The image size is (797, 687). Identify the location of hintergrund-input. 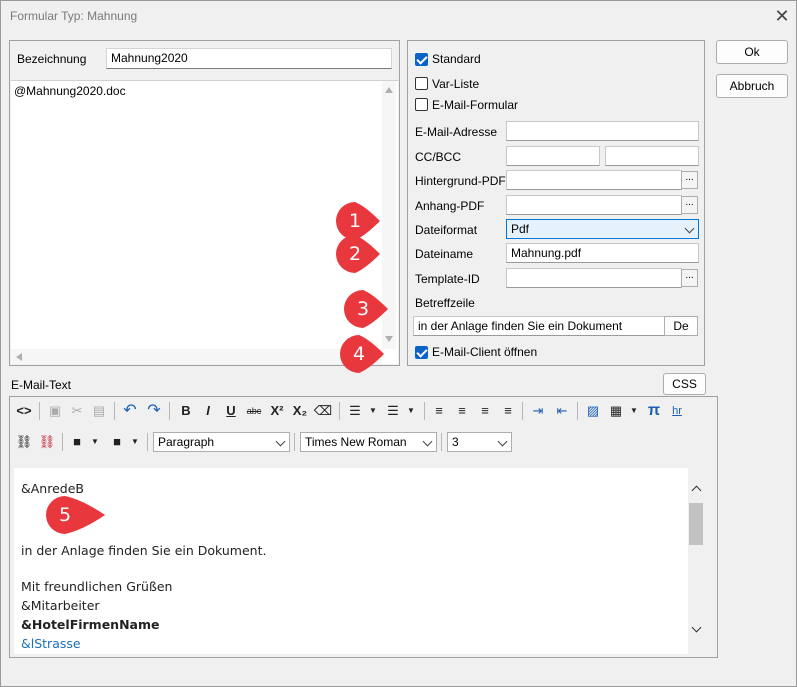
(594, 180).